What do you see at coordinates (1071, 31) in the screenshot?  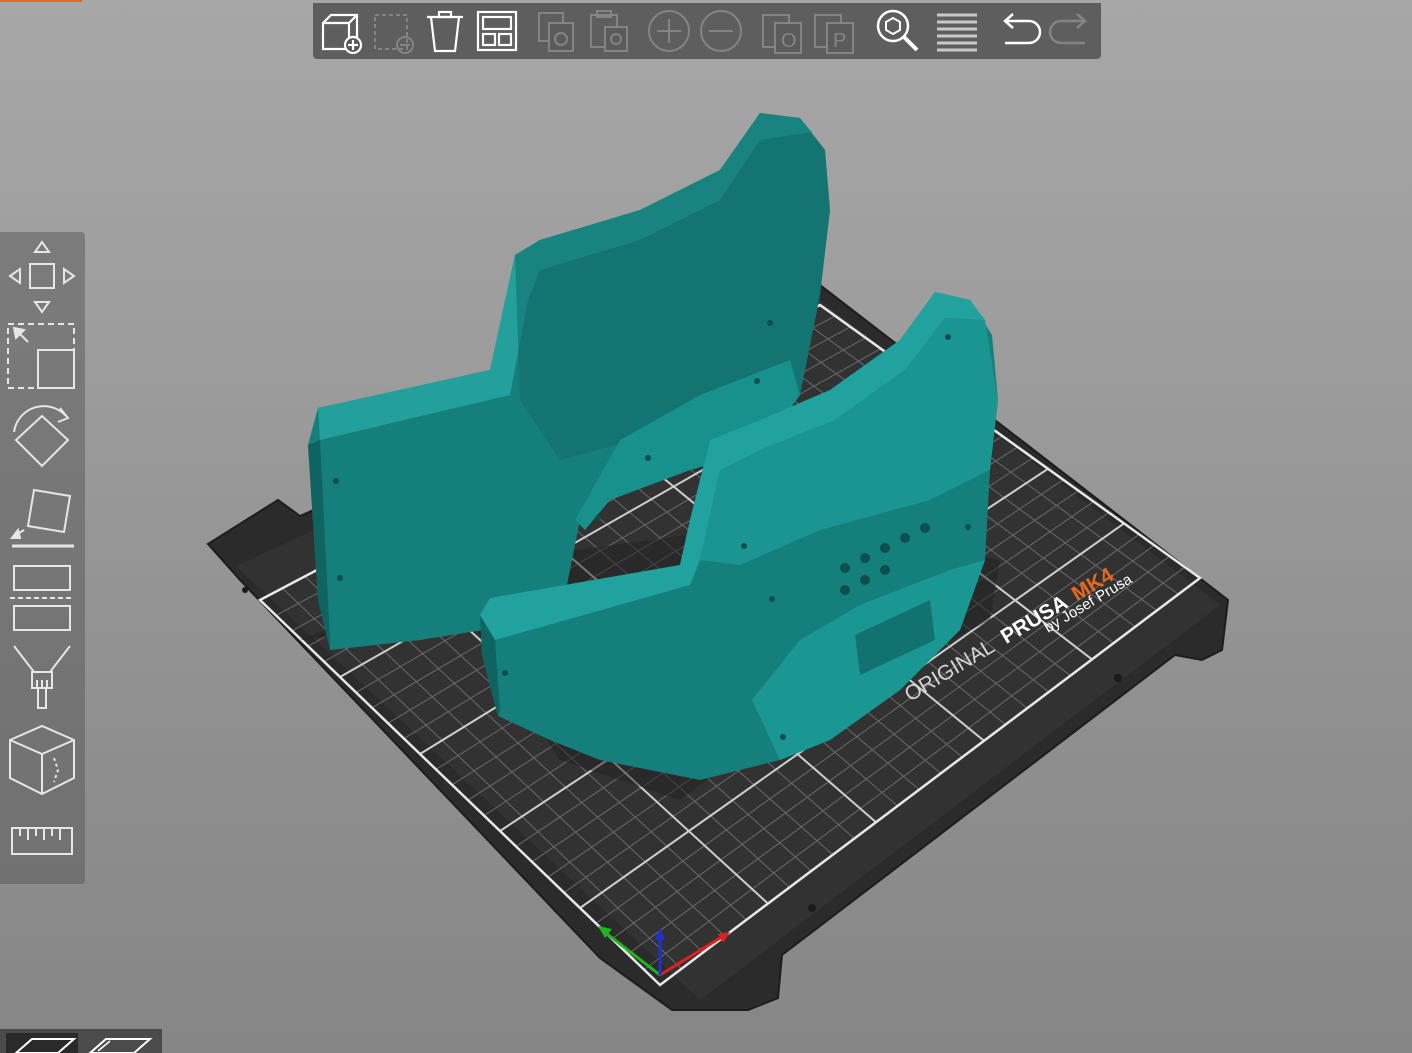 I see `redo-icon` at bounding box center [1071, 31].